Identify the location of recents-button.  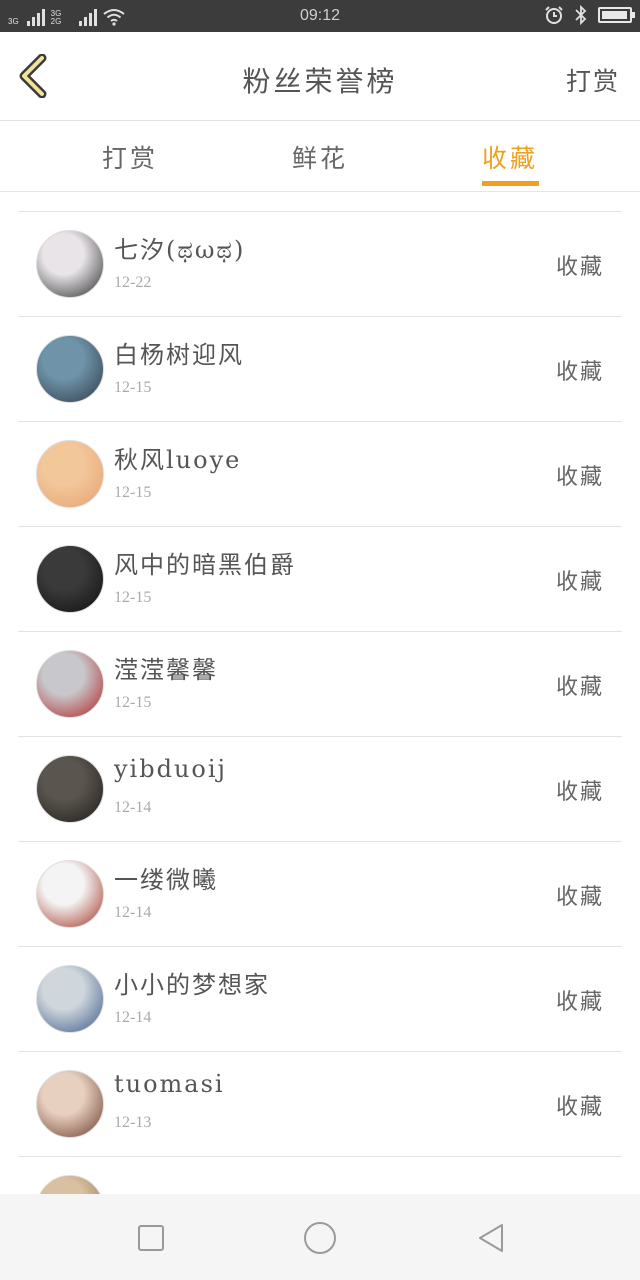
(151, 1238).